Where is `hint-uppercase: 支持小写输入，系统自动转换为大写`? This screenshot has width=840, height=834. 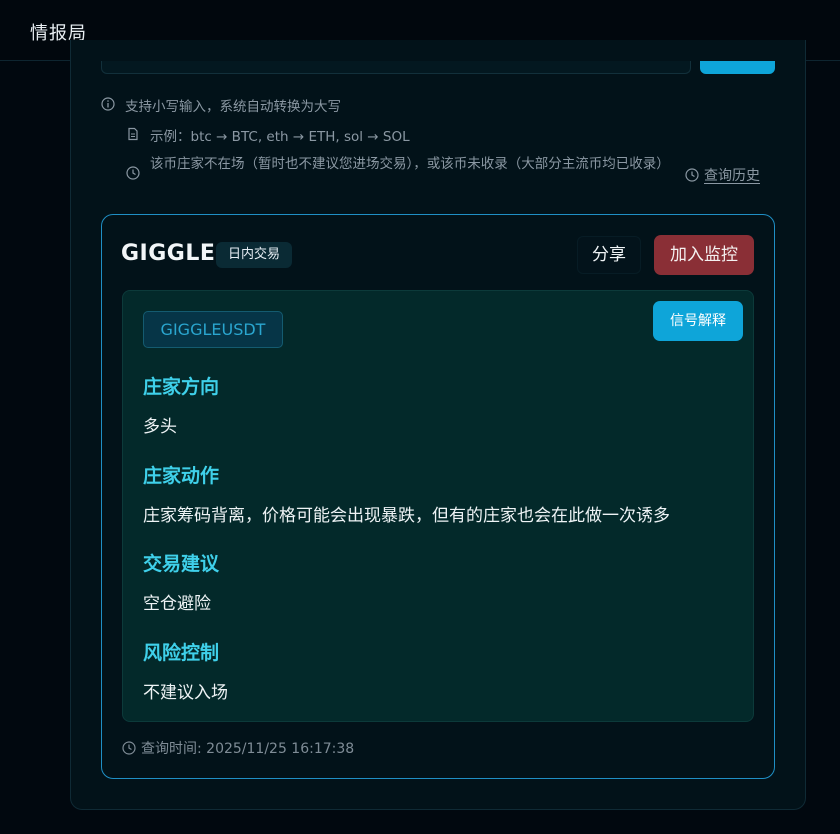 hint-uppercase: 支持小写输入，系统自动转换为大写 is located at coordinates (221, 105).